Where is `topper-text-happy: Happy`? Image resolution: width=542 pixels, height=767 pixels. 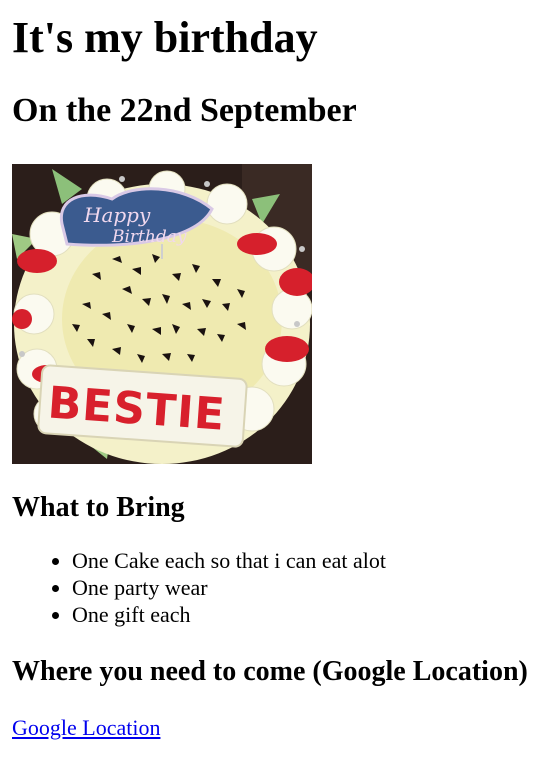 topper-text-happy: Happy is located at coordinates (117, 215).